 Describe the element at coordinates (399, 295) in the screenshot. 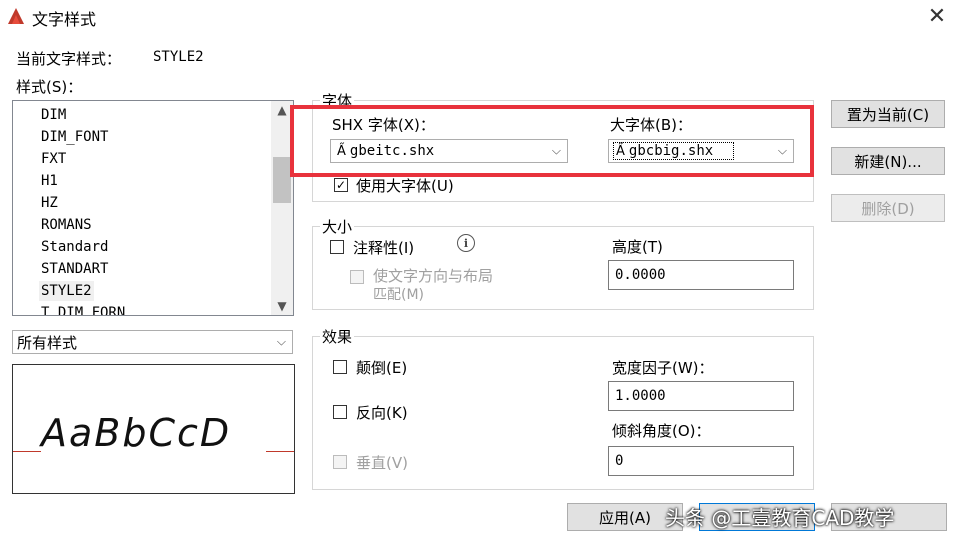

I see `match-layout-label-2: 匹配(M)` at that location.